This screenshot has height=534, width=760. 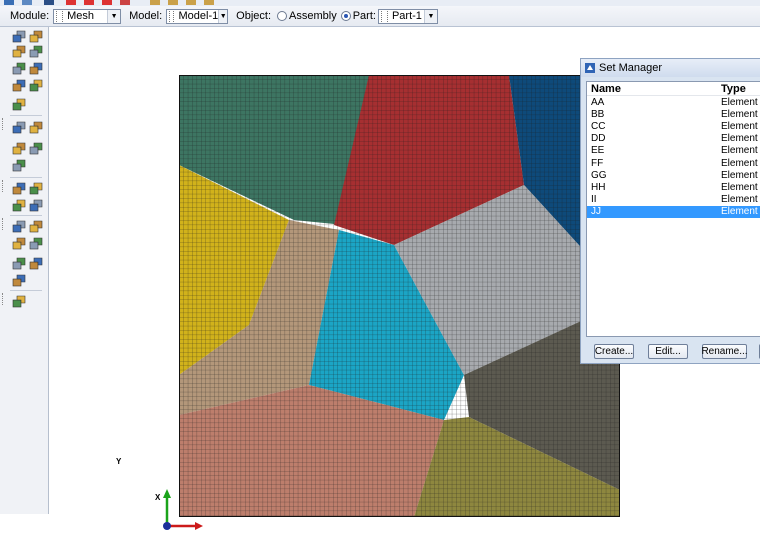 What do you see at coordinates (673, 200) in the screenshot?
I see `set-row: II Element` at bounding box center [673, 200].